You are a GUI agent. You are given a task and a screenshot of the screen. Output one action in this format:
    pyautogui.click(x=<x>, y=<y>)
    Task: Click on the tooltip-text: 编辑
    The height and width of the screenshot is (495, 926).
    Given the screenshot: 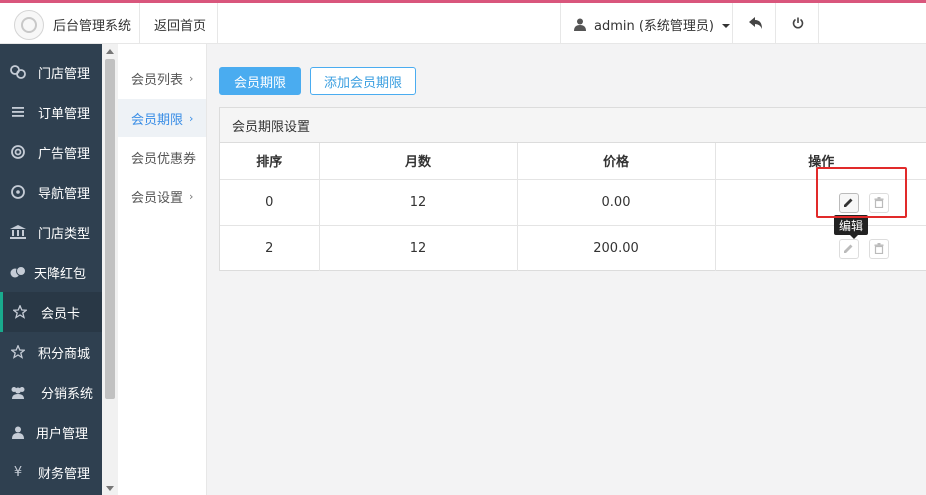 What is the action you would take?
    pyautogui.click(x=851, y=225)
    